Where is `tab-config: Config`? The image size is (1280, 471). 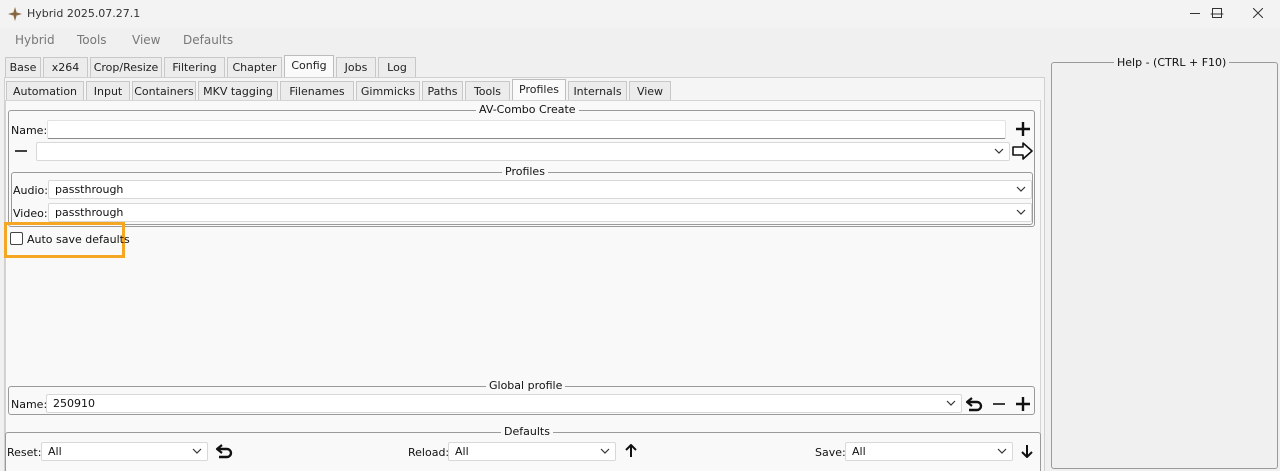
tab-config: Config is located at coordinates (309, 66).